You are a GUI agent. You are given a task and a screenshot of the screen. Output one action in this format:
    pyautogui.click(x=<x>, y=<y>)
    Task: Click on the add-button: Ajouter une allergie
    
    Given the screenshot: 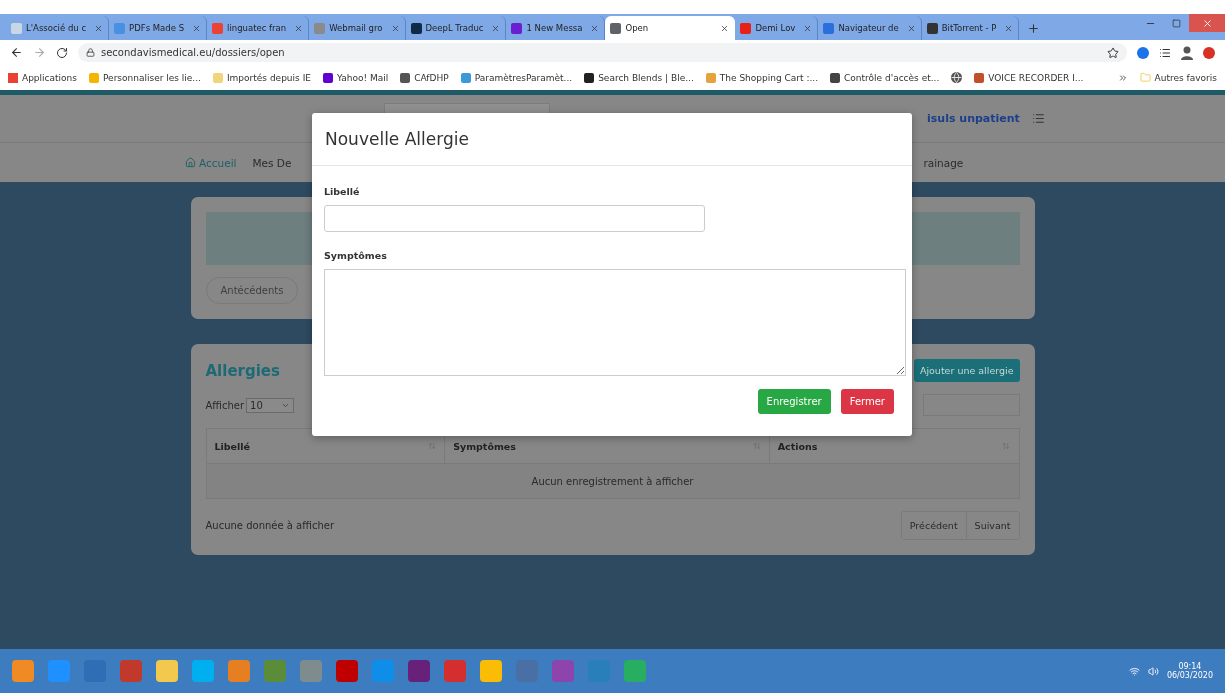 What is the action you would take?
    pyautogui.click(x=966, y=370)
    